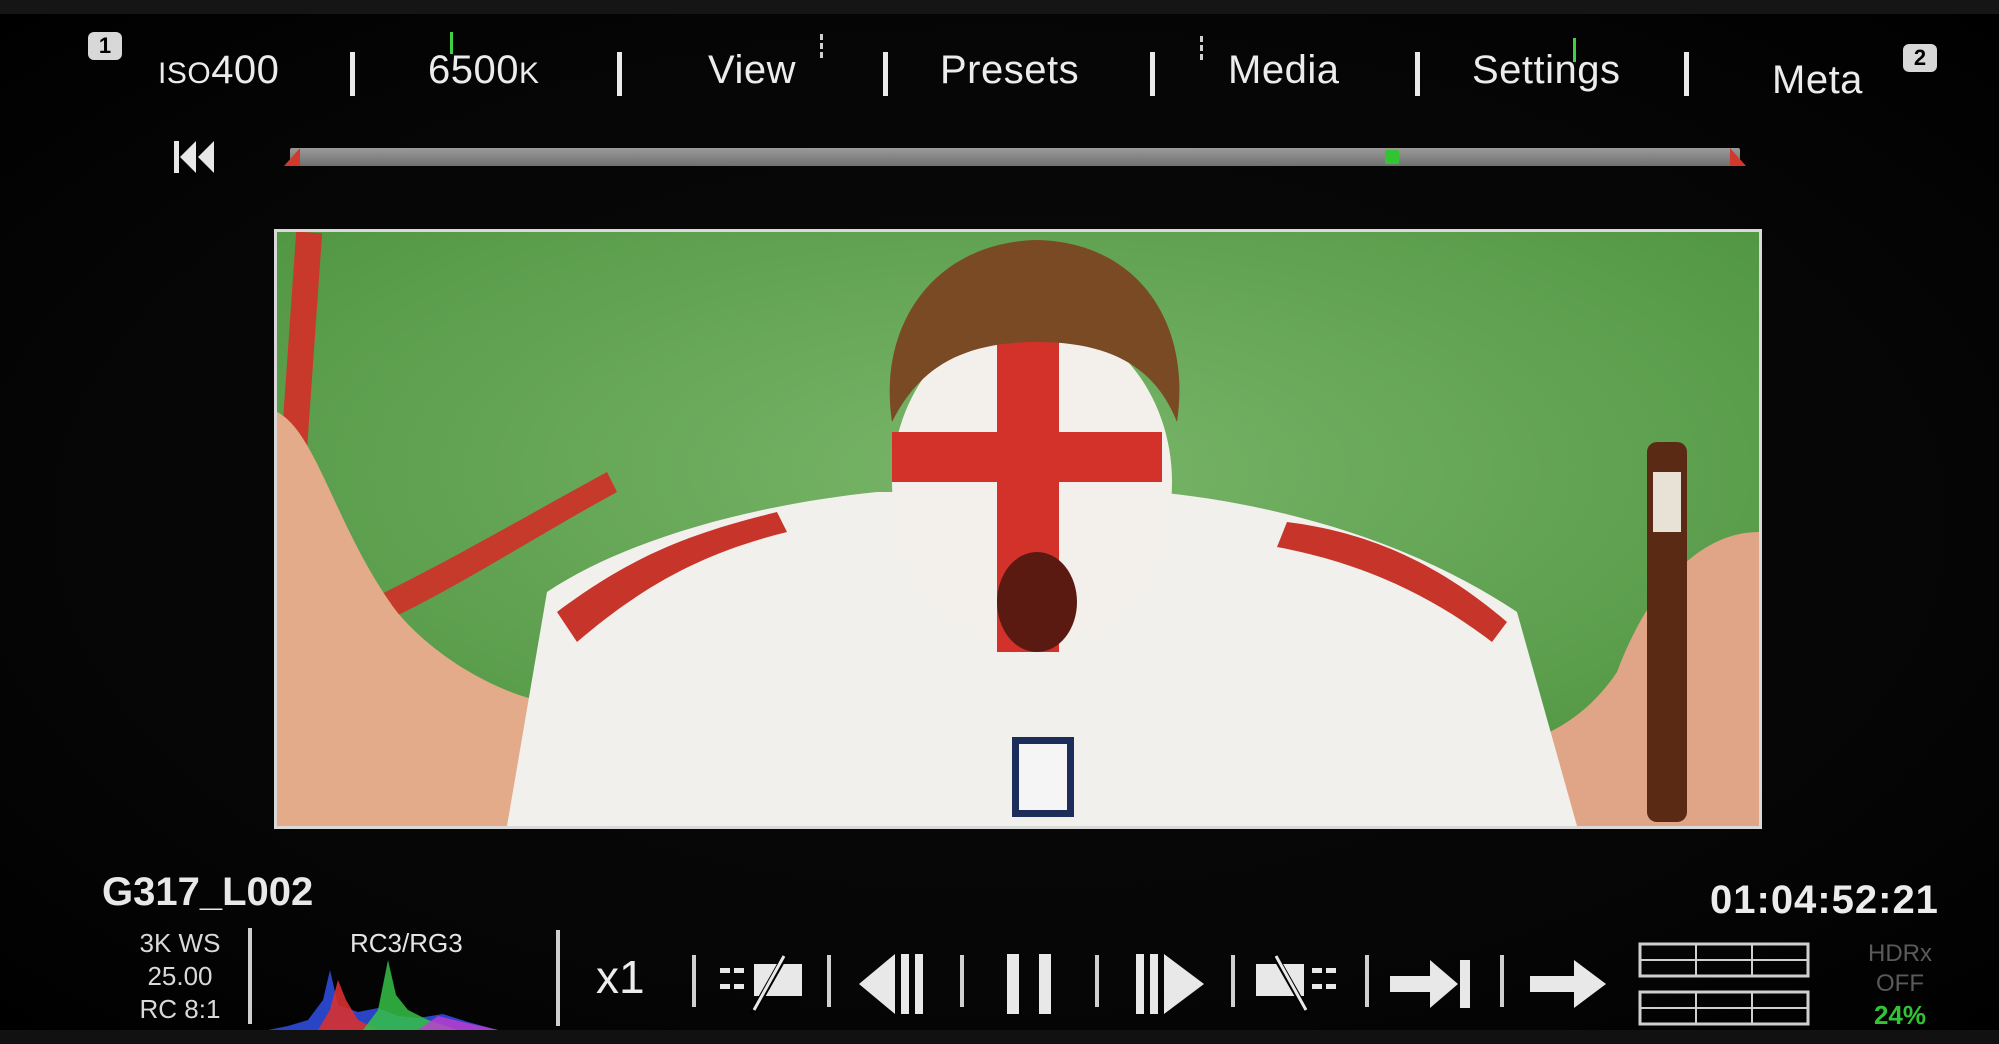 This screenshot has width=1999, height=1044. Describe the element at coordinates (180, 943) in the screenshot. I see `format-label: 3K WS` at that location.